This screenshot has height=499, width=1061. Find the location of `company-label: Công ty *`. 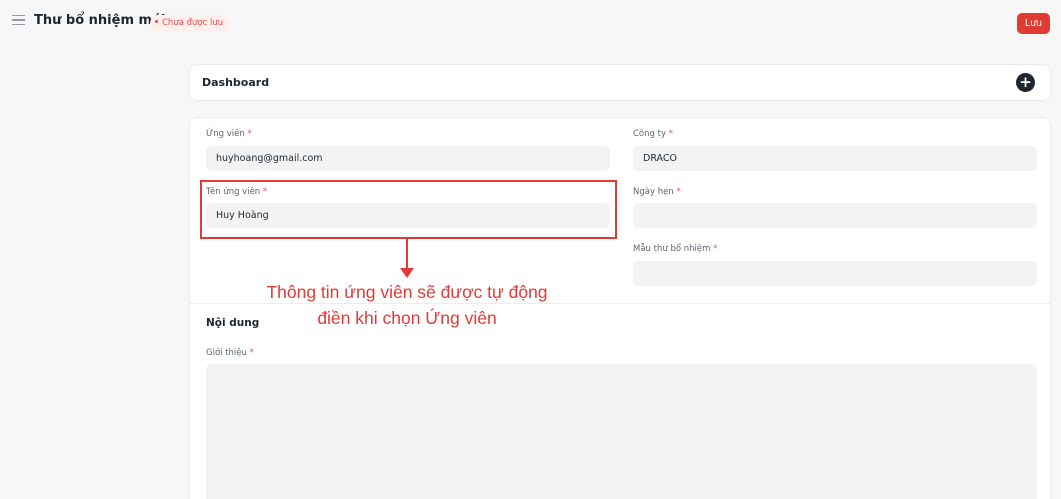

company-label: Công ty * is located at coordinates (653, 134).